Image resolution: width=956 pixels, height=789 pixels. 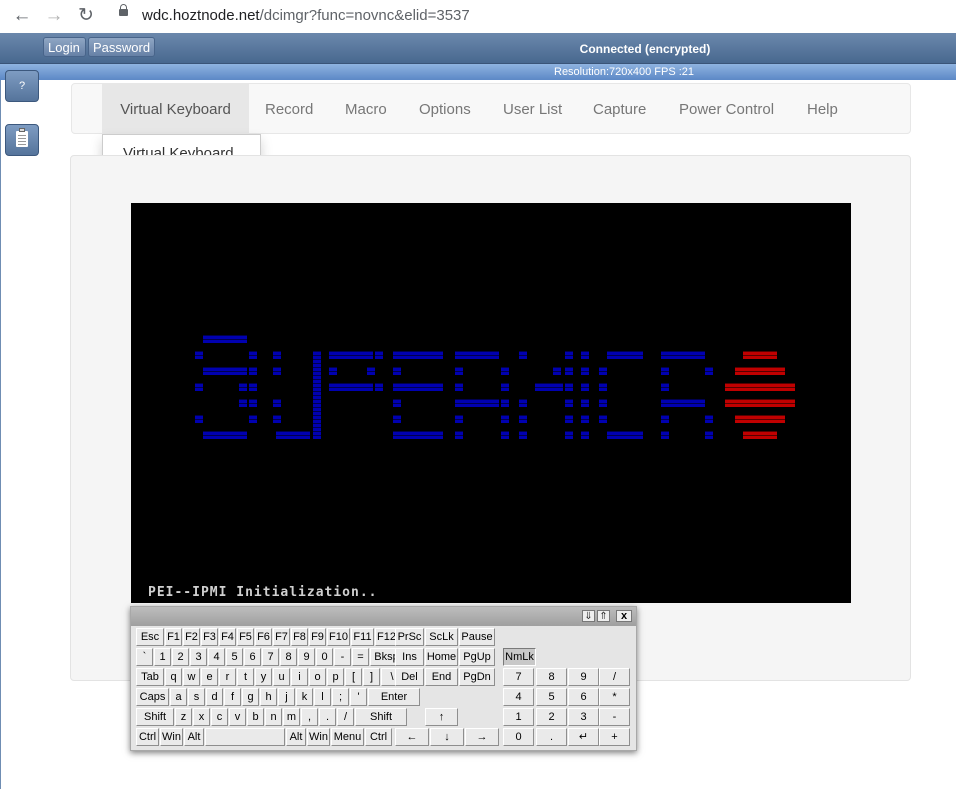 What do you see at coordinates (22, 86) in the screenshot?
I see `help-button: ?` at bounding box center [22, 86].